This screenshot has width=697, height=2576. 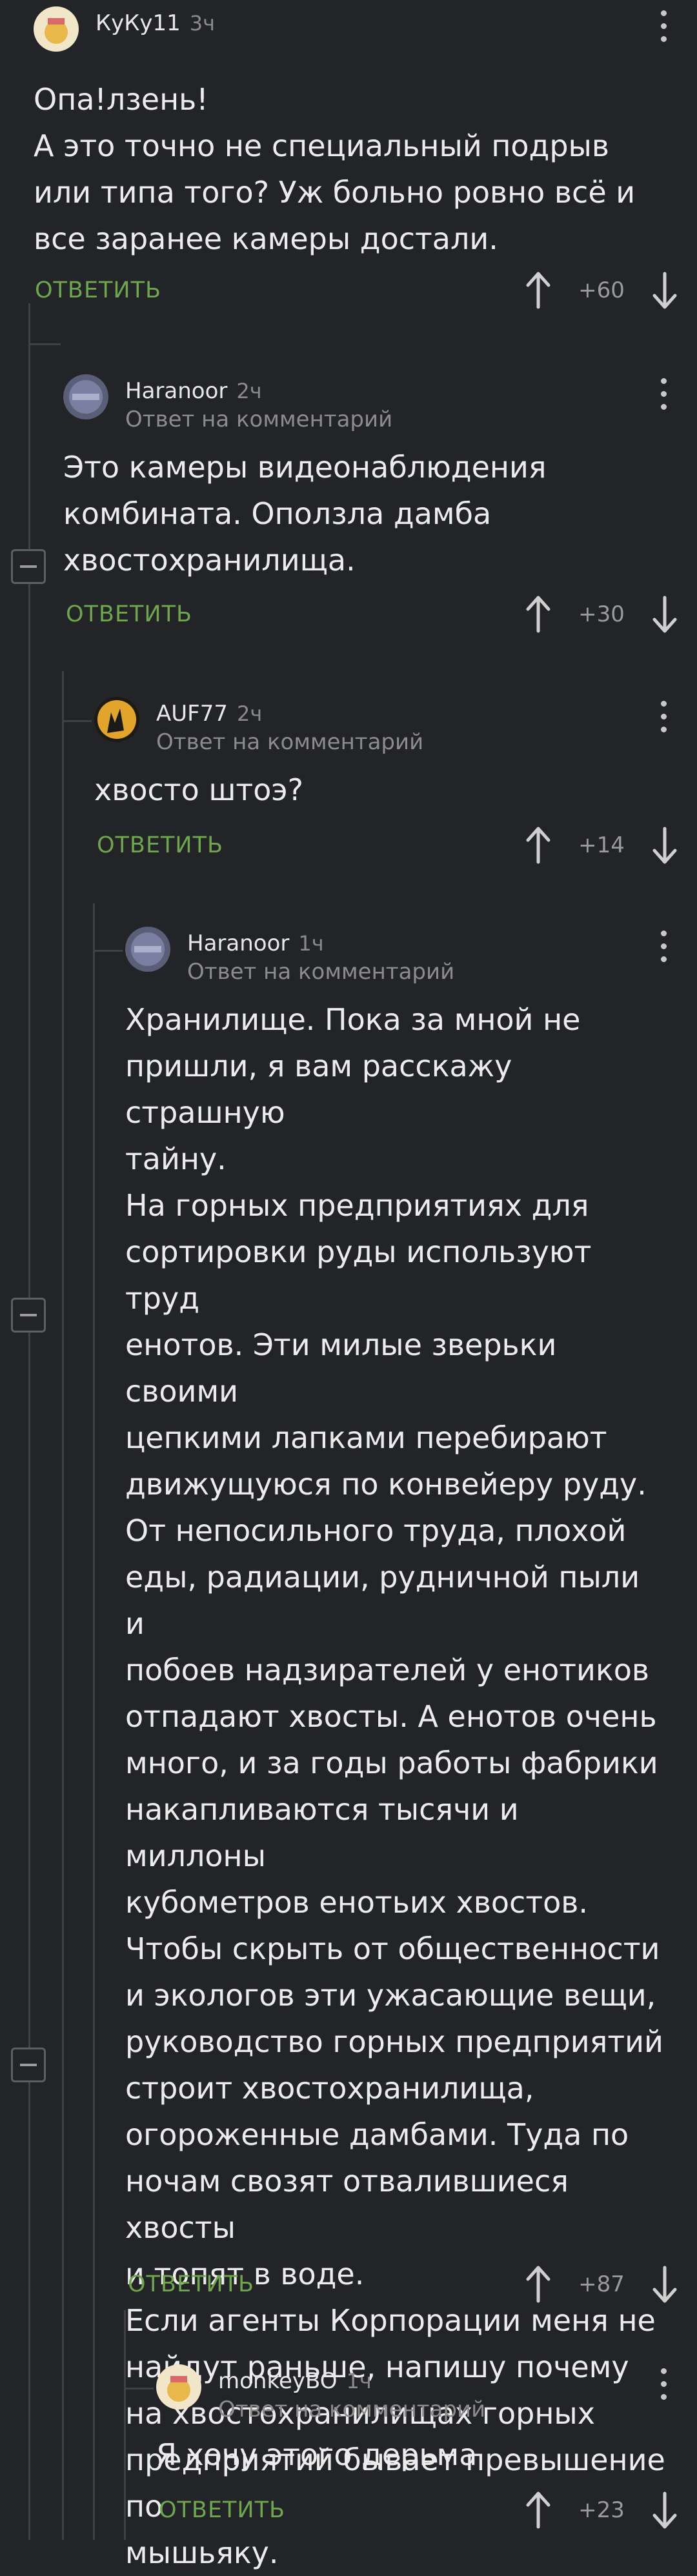 What do you see at coordinates (295, 2381) in the screenshot?
I see `comment-username: monkeyBO 1ч` at bounding box center [295, 2381].